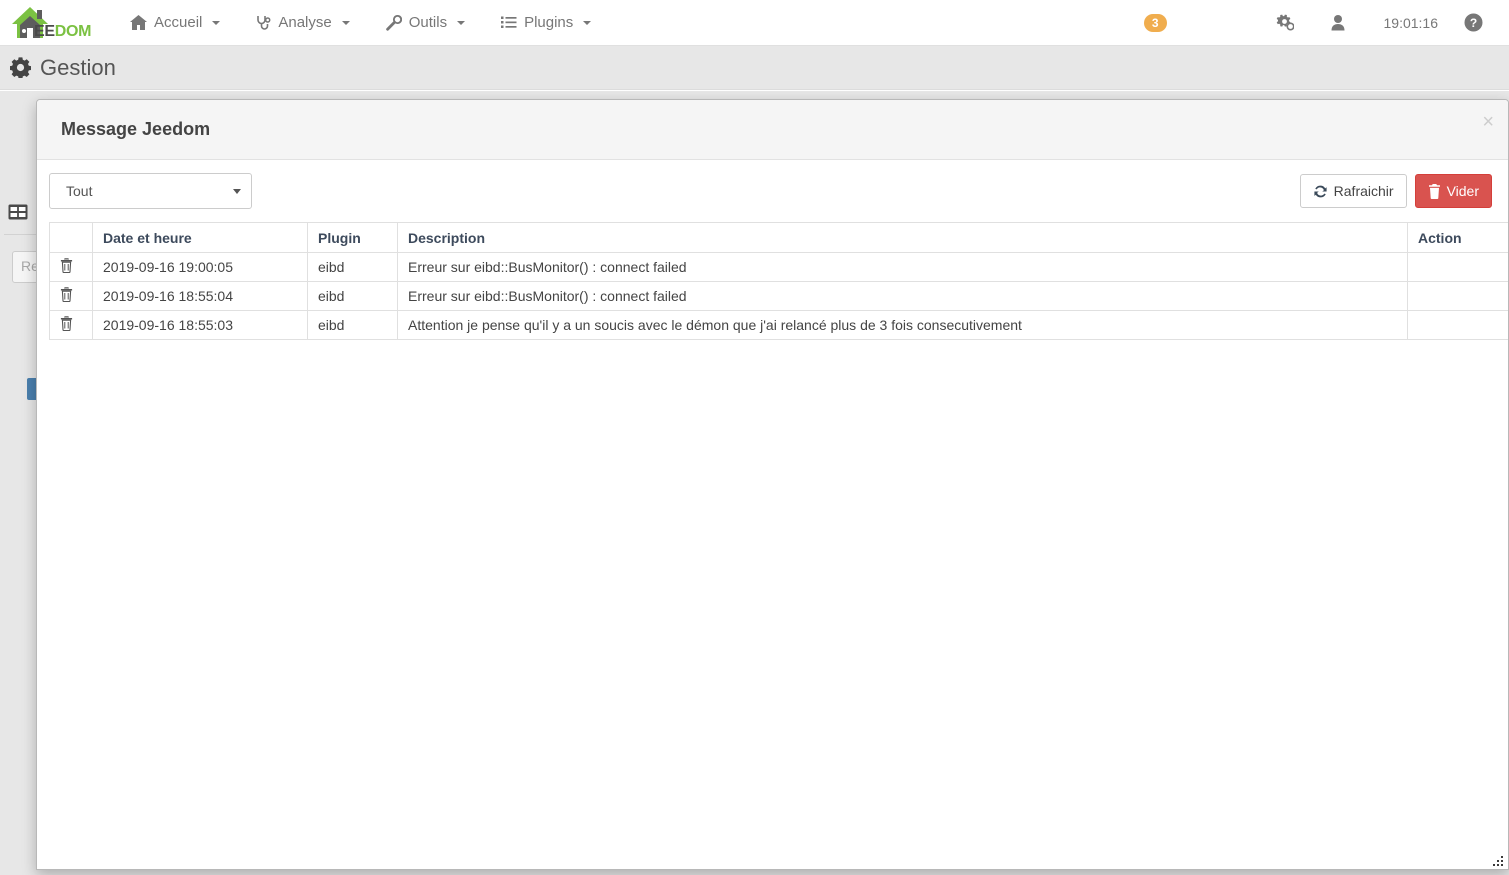  Describe the element at coordinates (79, 191) in the screenshot. I see `message-filter-selected-label: Tout` at that location.